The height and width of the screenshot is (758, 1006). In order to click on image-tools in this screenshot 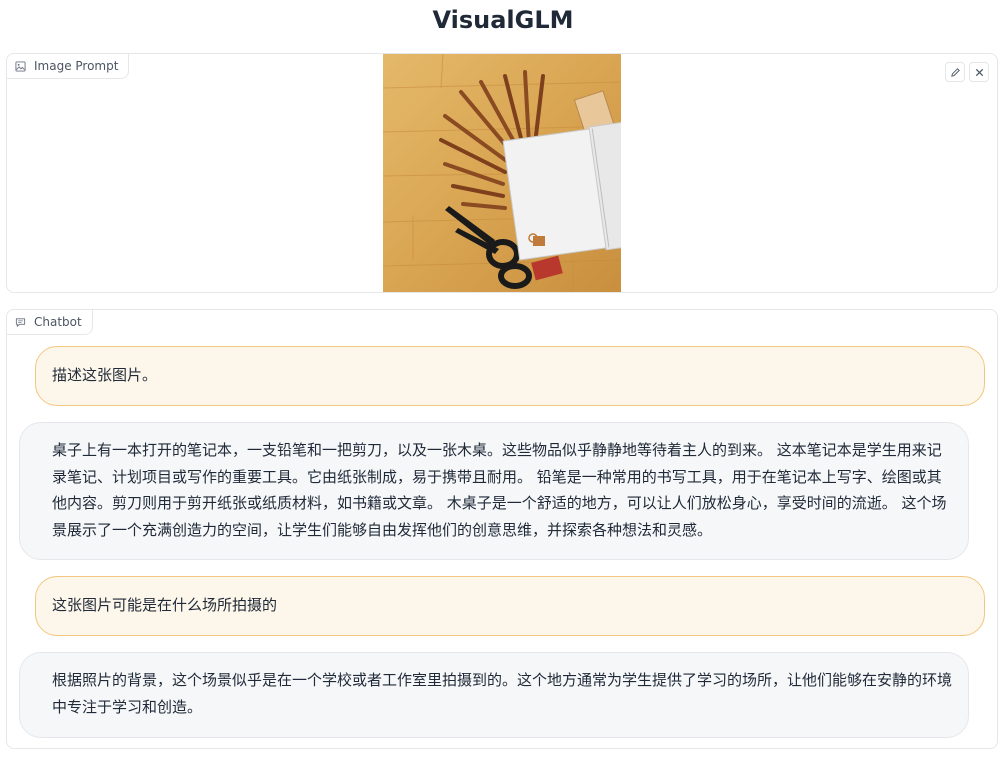, I will do `click(967, 72)`.